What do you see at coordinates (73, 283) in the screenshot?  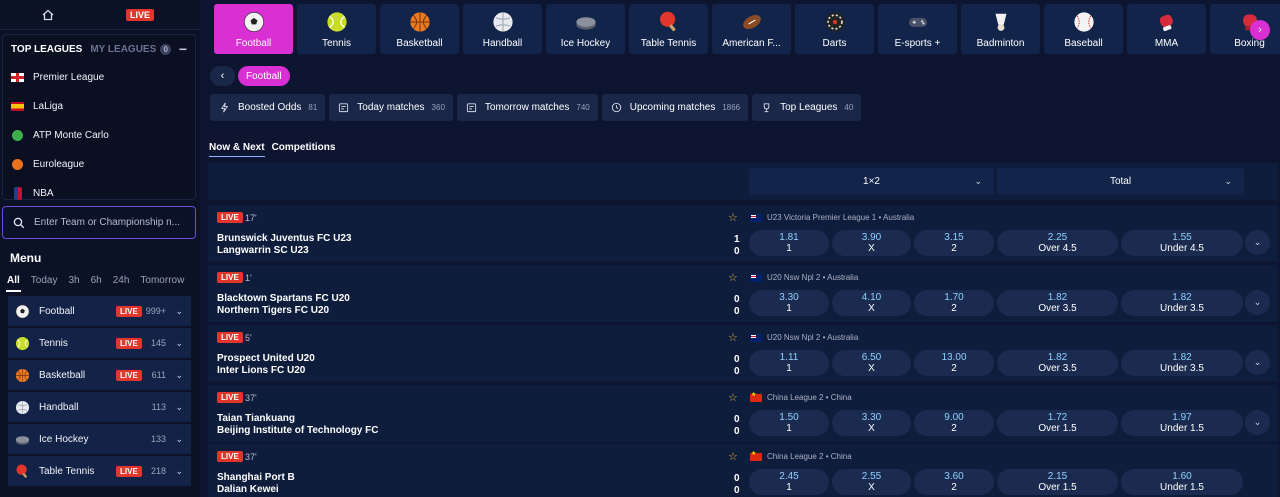 I see `tab-3h: 3h` at bounding box center [73, 283].